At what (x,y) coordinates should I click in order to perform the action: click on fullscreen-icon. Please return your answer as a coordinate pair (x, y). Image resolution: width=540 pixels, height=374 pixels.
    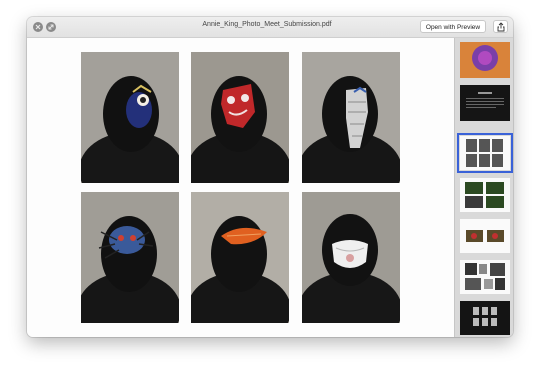
    Looking at the image, I should click on (51, 27).